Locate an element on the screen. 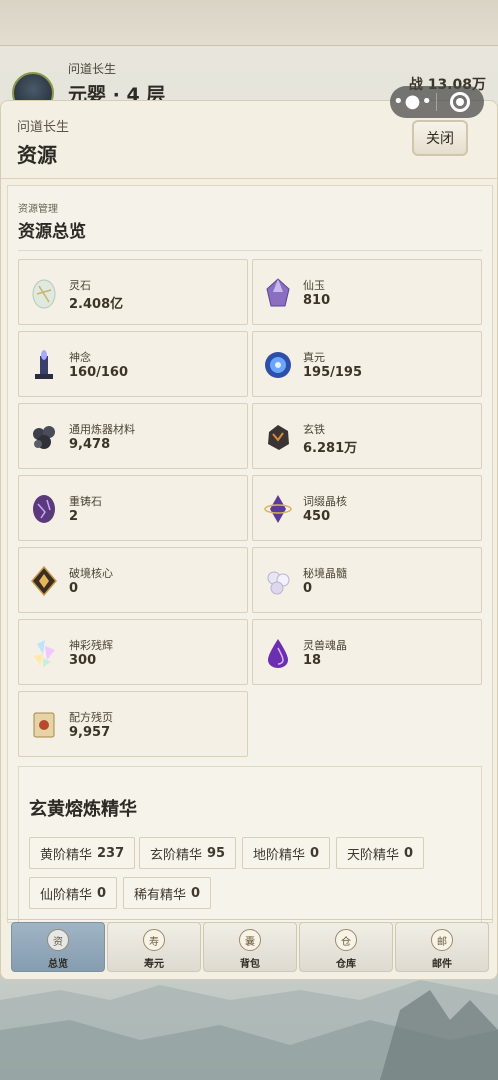 The height and width of the screenshot is (1080, 498). resource-name: 配方残页 is located at coordinates (91, 717).